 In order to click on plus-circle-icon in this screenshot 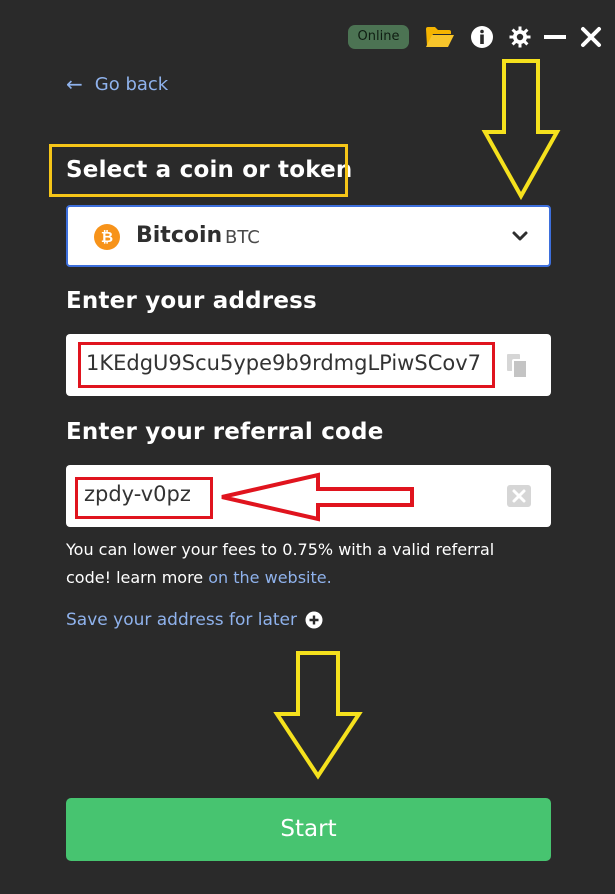, I will do `click(314, 620)`.